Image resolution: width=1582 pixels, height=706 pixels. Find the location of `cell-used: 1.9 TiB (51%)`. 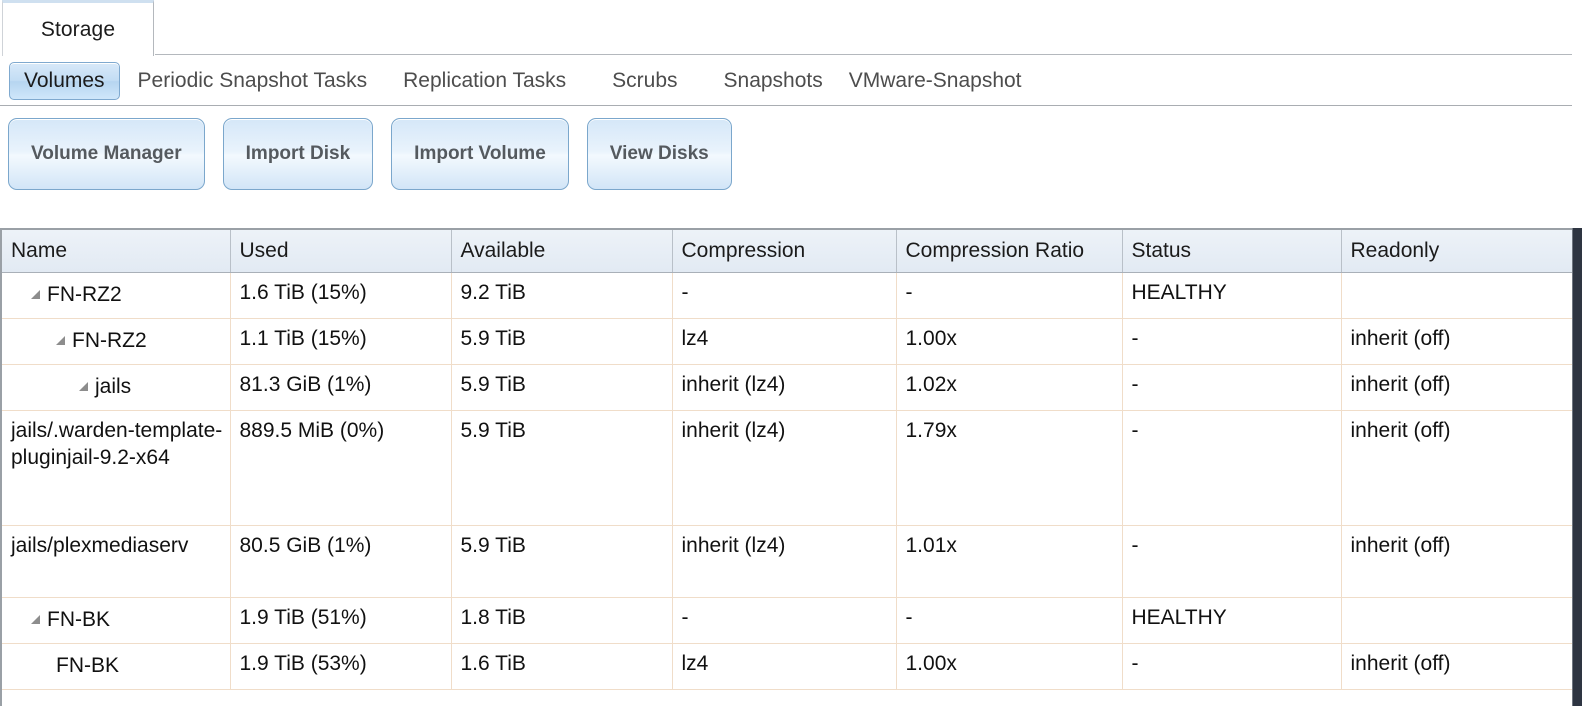

cell-used: 1.9 TiB (51%) is located at coordinates (341, 620).